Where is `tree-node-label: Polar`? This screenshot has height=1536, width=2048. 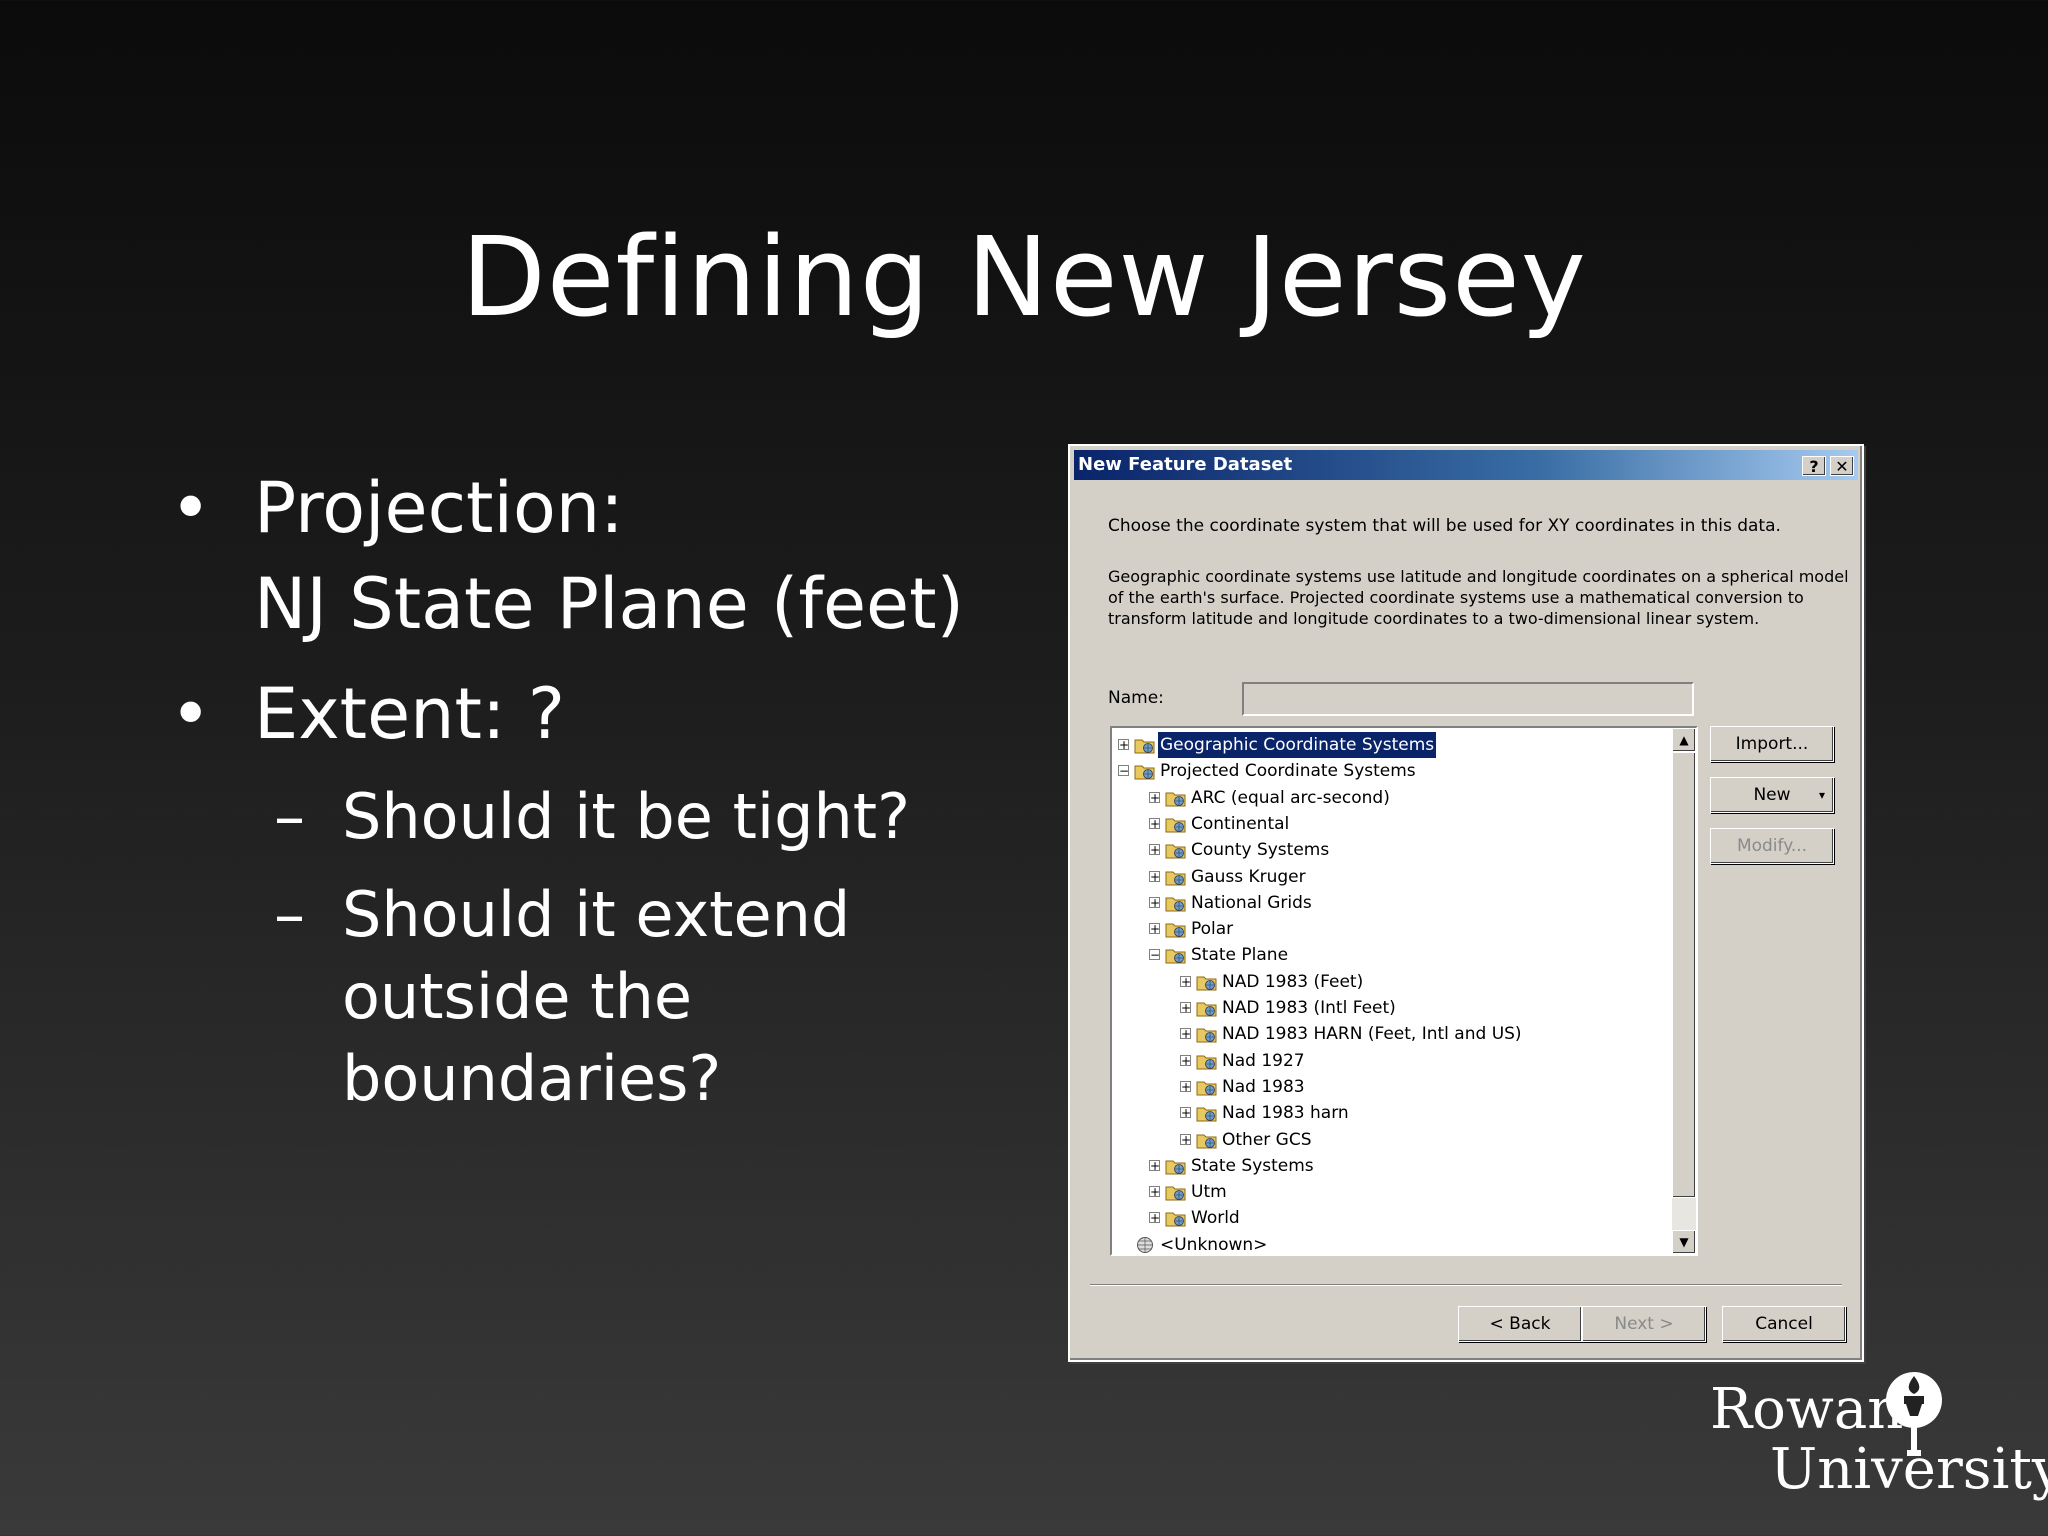
tree-node-label: Polar is located at coordinates (1212, 929).